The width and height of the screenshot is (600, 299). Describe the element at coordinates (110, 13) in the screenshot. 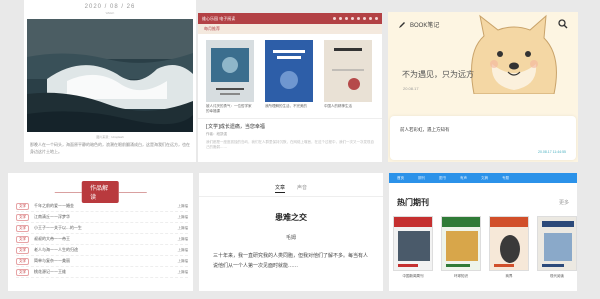

I see `article-subdate: WEEK` at that location.